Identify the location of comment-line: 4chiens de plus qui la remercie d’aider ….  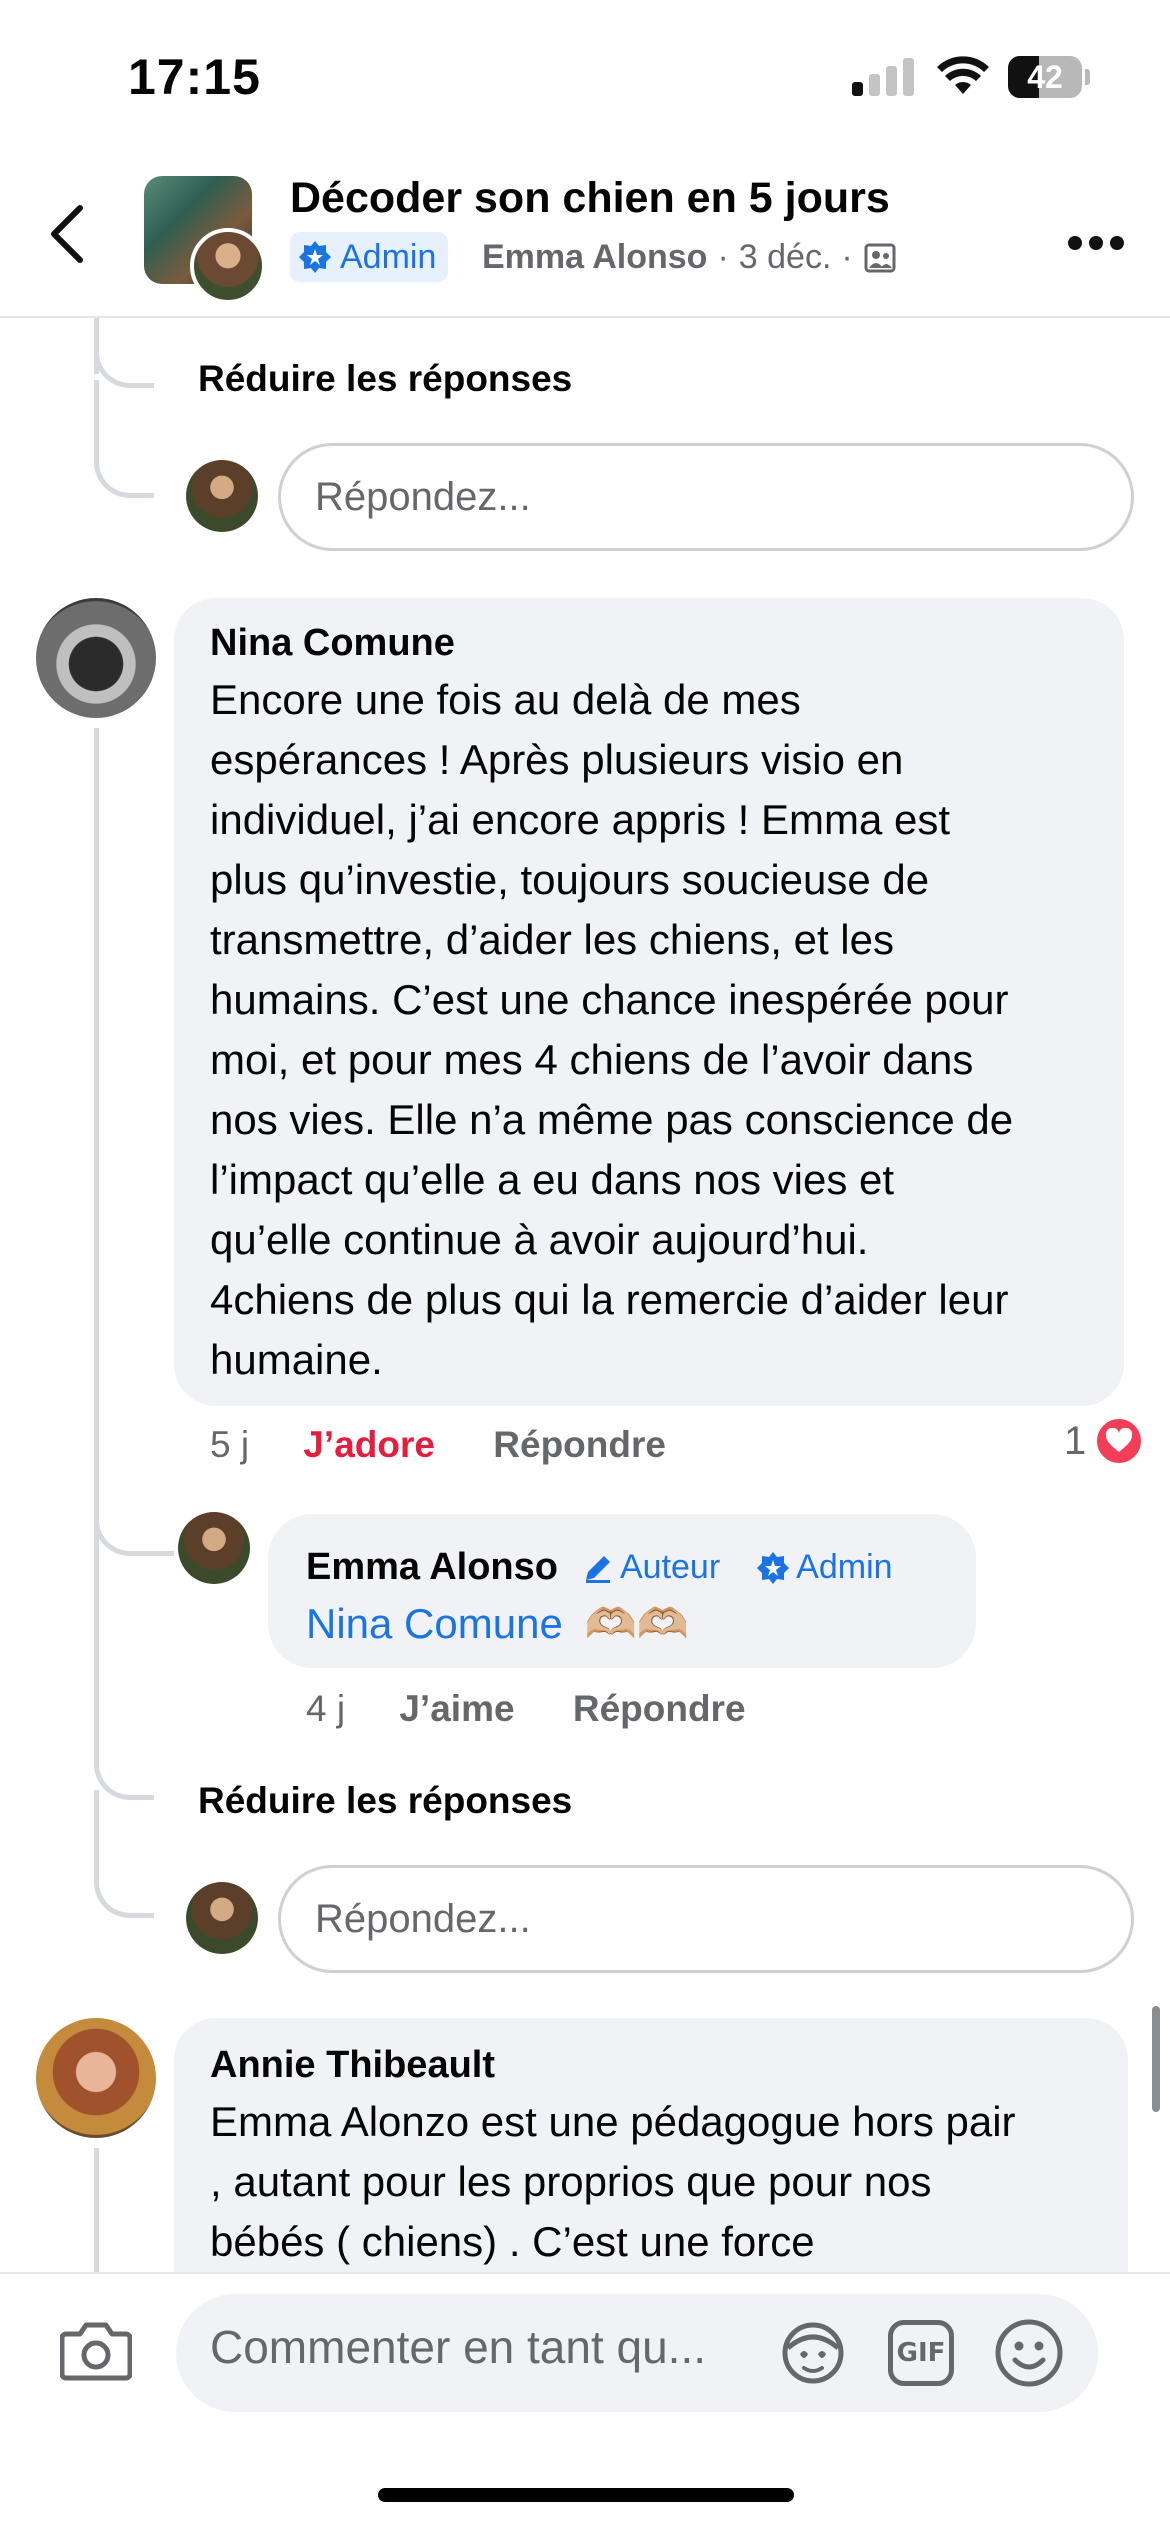
(609, 1299).